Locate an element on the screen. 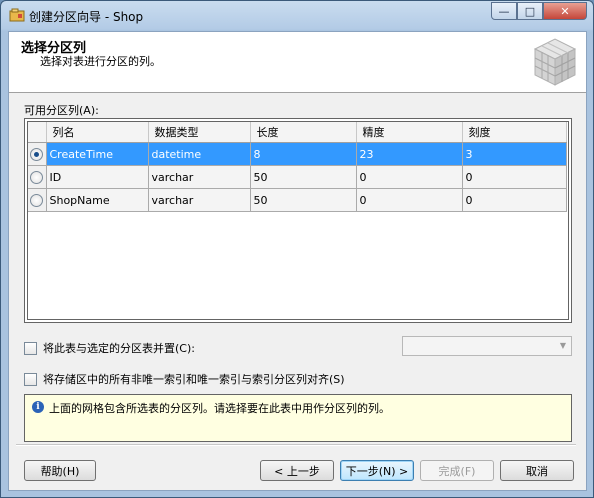 The width and height of the screenshot is (594, 498). table-row: CreateTime datetime 8 23 3 is located at coordinates (297, 154).